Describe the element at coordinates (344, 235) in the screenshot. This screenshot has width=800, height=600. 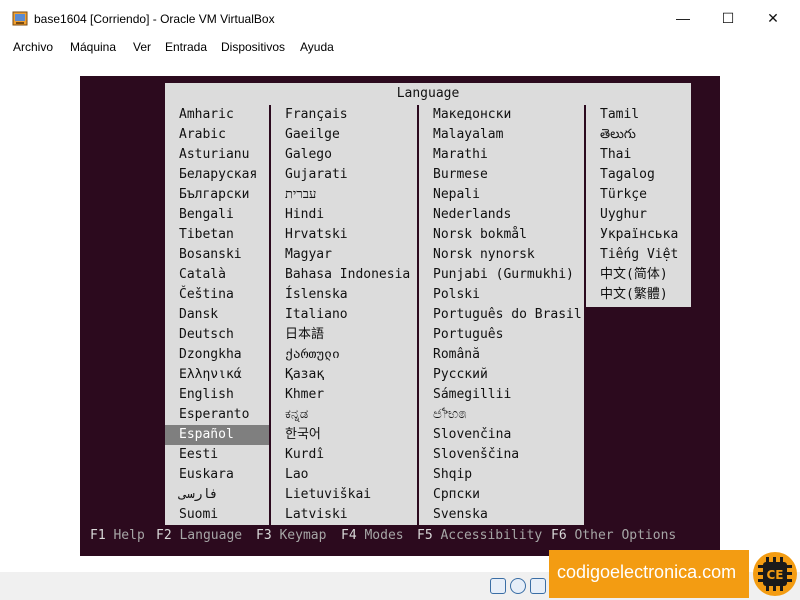
I see `language-option: Hrvatski` at that location.